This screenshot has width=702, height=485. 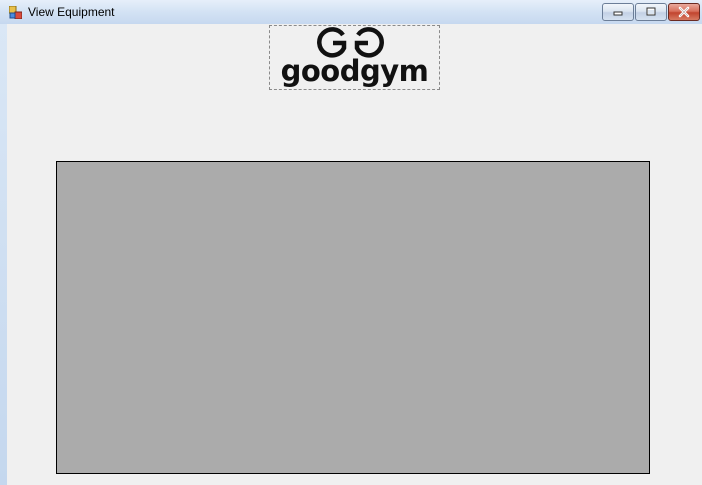 I want to click on close-button, so click(x=684, y=12).